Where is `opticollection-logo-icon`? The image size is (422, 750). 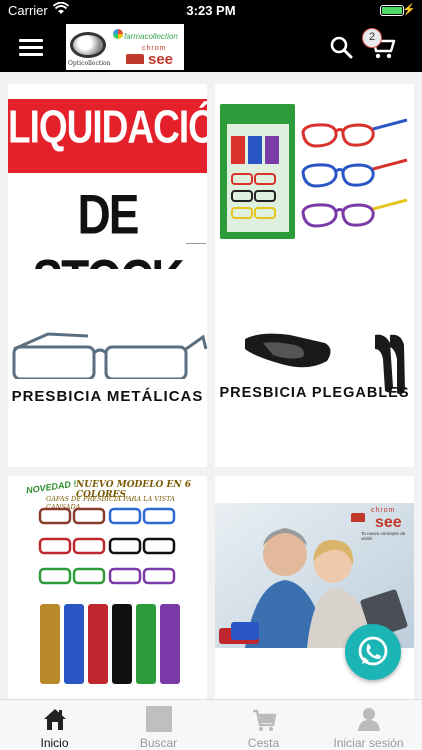 opticollection-logo-icon is located at coordinates (88, 45).